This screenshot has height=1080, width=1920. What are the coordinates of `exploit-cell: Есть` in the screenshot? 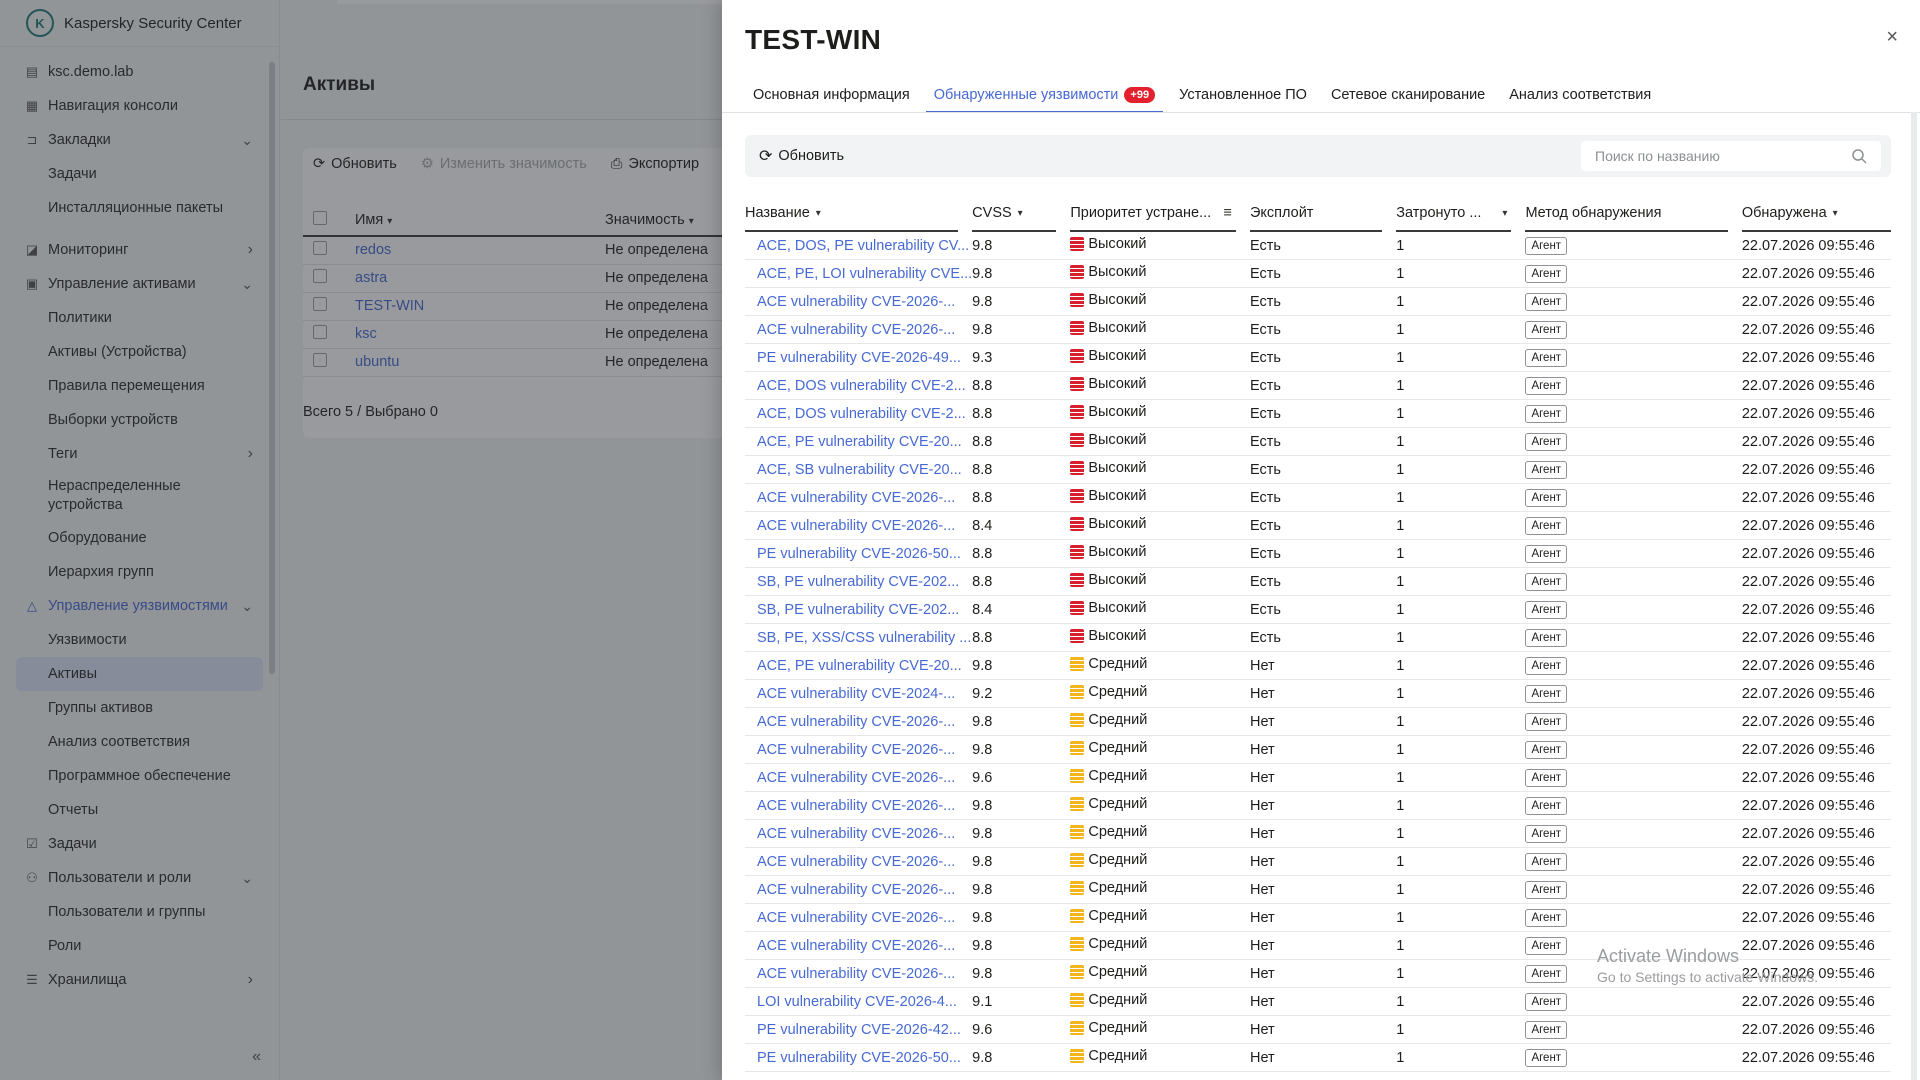 It's located at (1323, 554).